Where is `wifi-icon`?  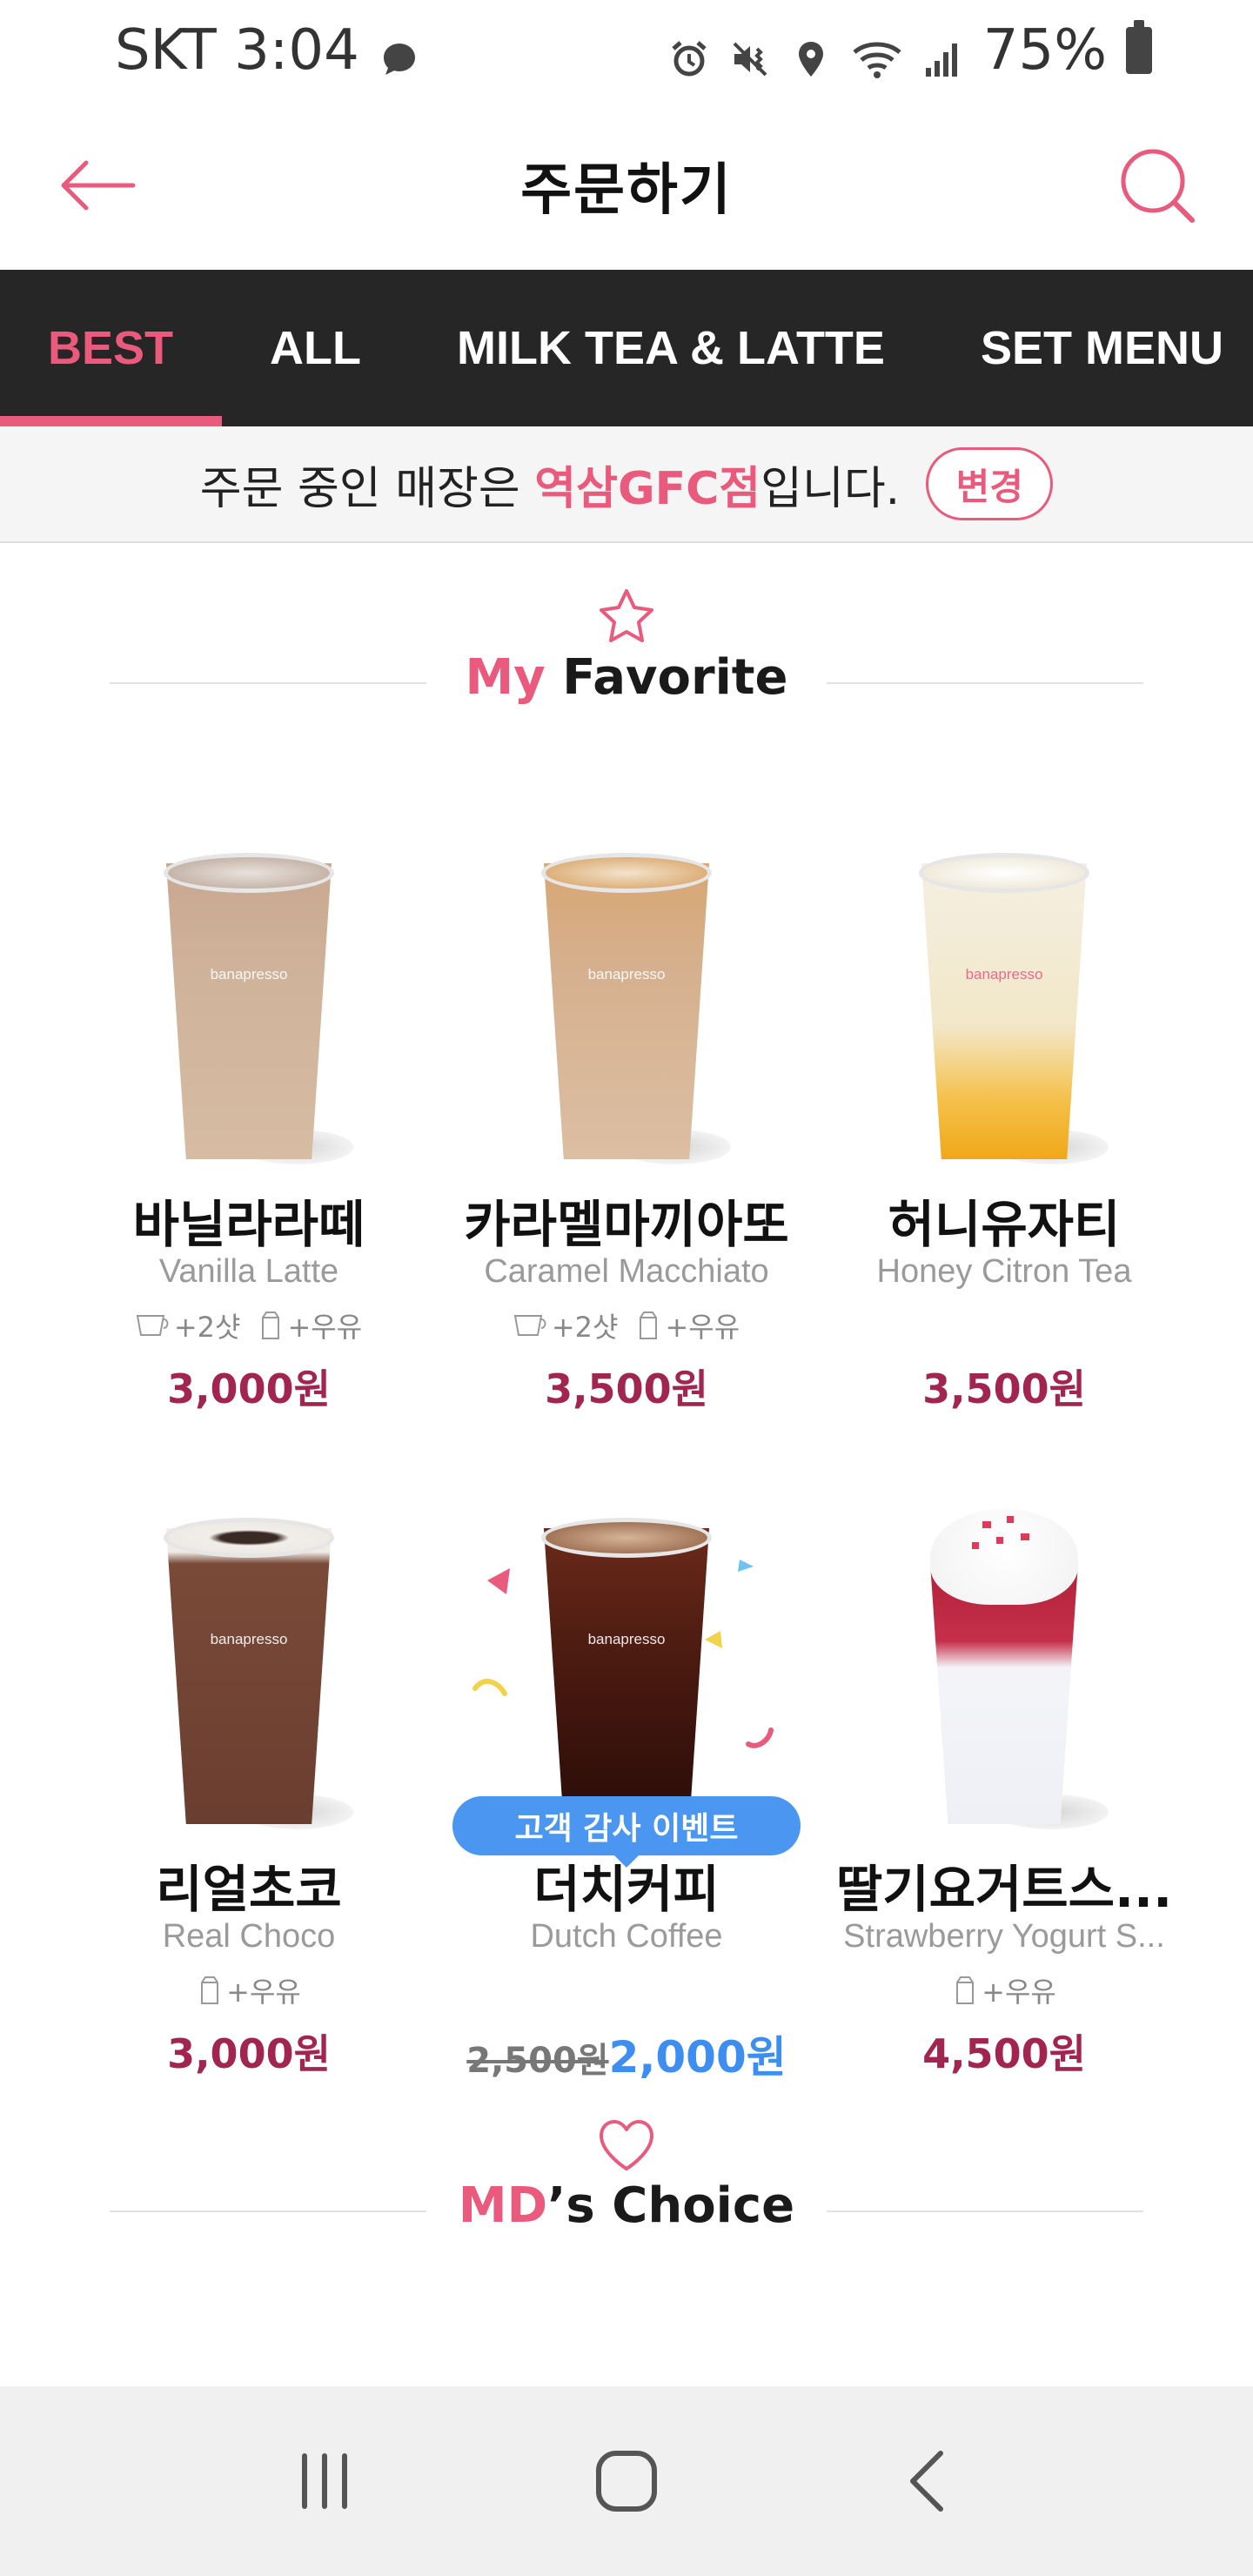 wifi-icon is located at coordinates (877, 54).